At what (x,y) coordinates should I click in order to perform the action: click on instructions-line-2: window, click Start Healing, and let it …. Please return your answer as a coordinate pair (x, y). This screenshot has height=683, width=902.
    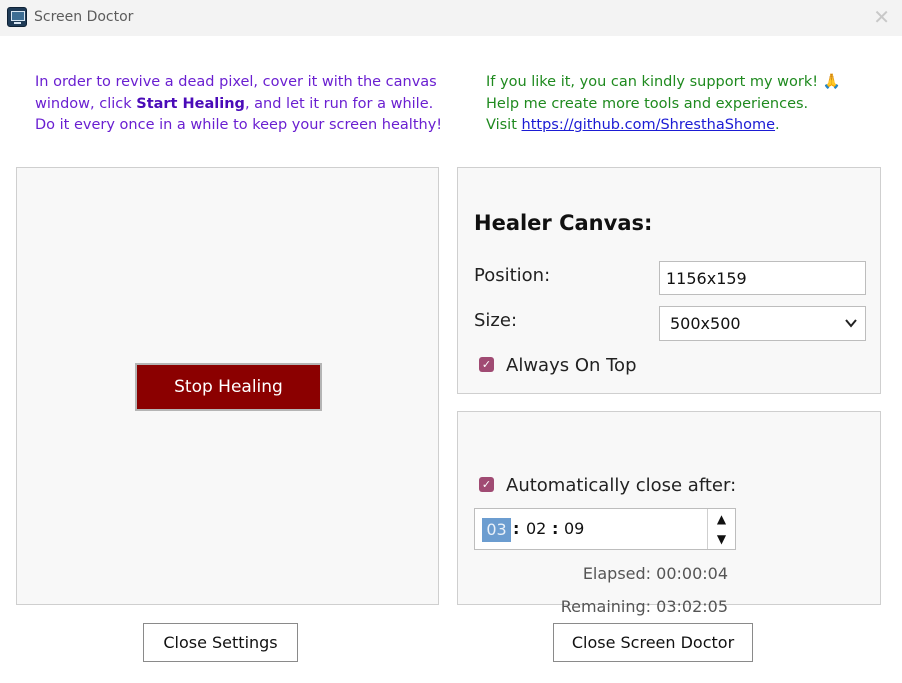
    Looking at the image, I should click on (245, 105).